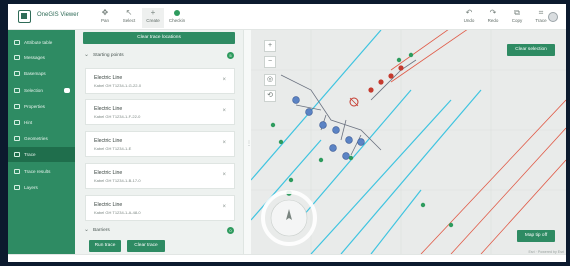 The width and height of the screenshot is (570, 266). Describe the element at coordinates (41, 138) in the screenshot. I see `sidebar-item-geometries: Geometries` at that location.